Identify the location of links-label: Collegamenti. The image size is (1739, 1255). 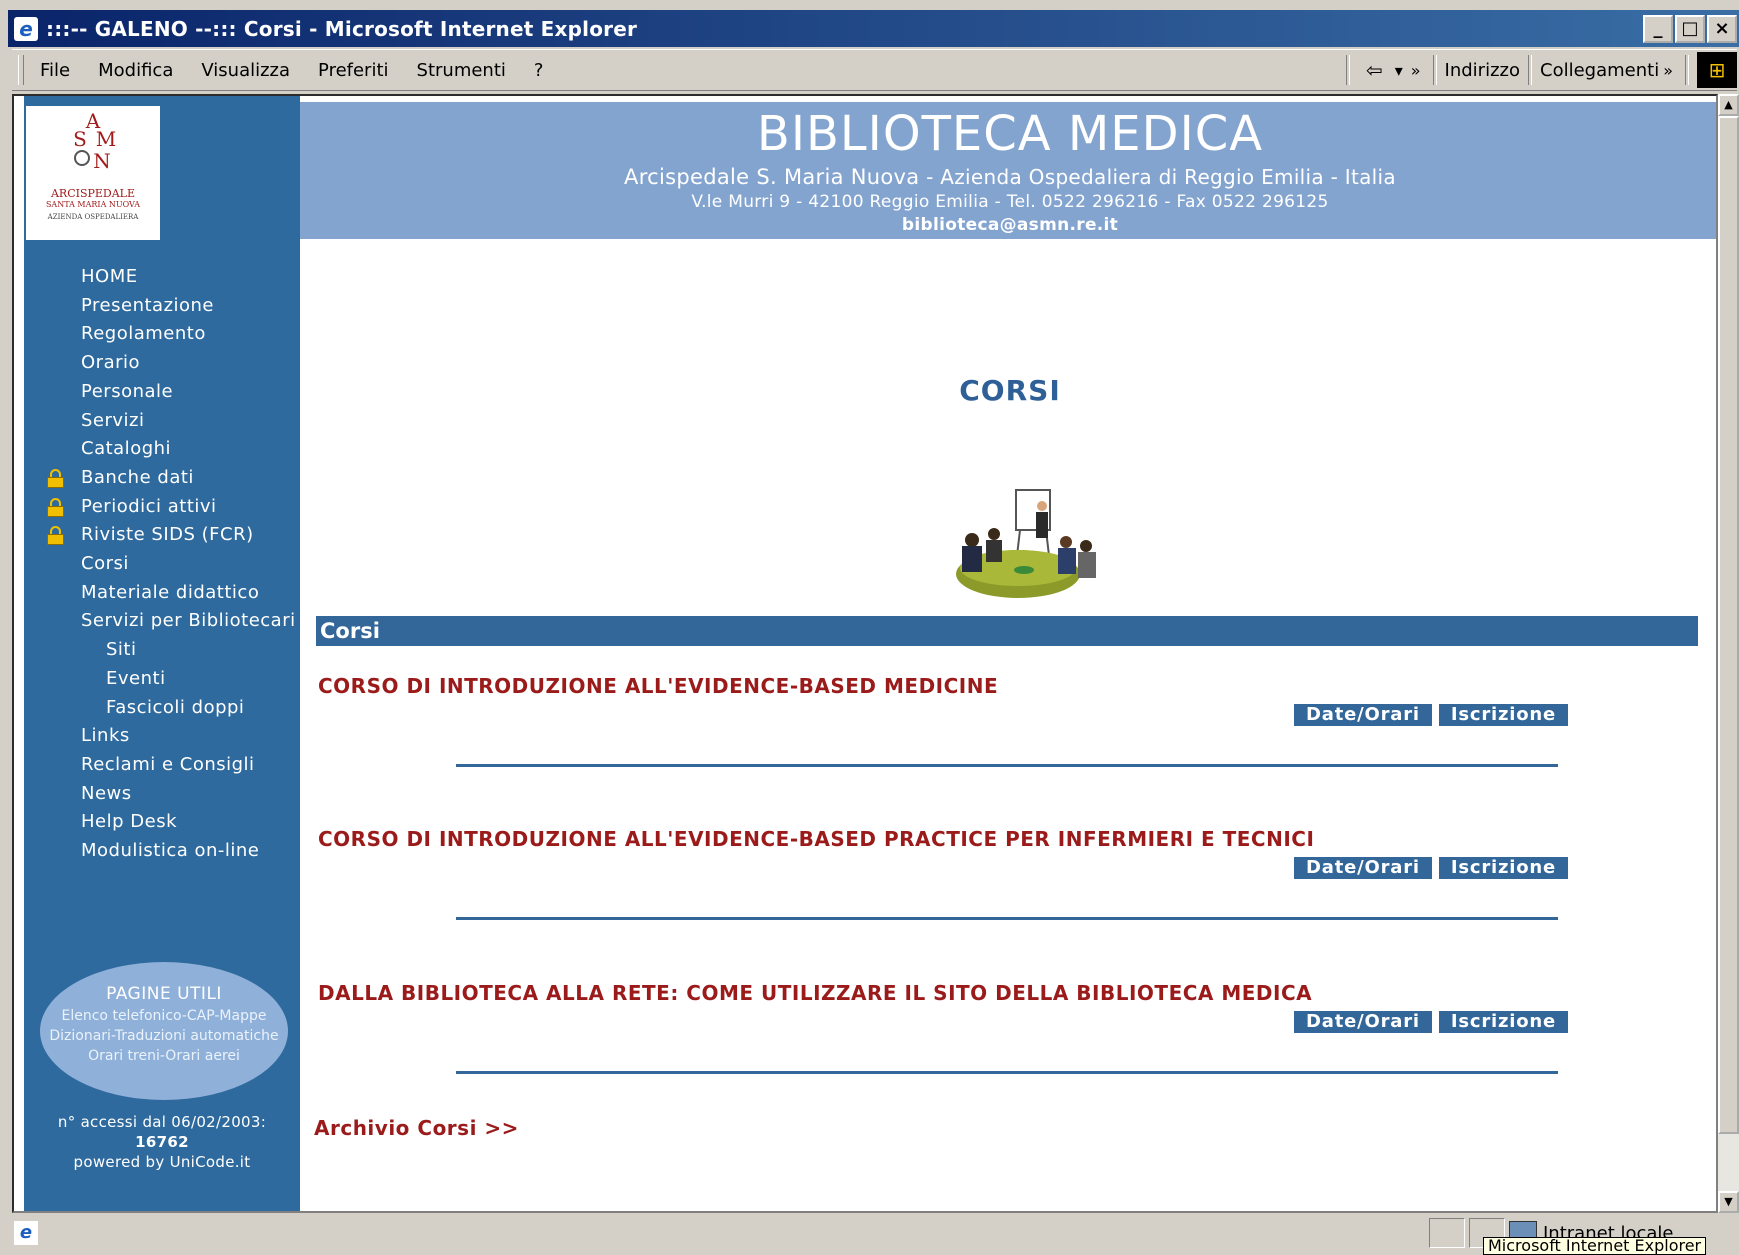
(1599, 70).